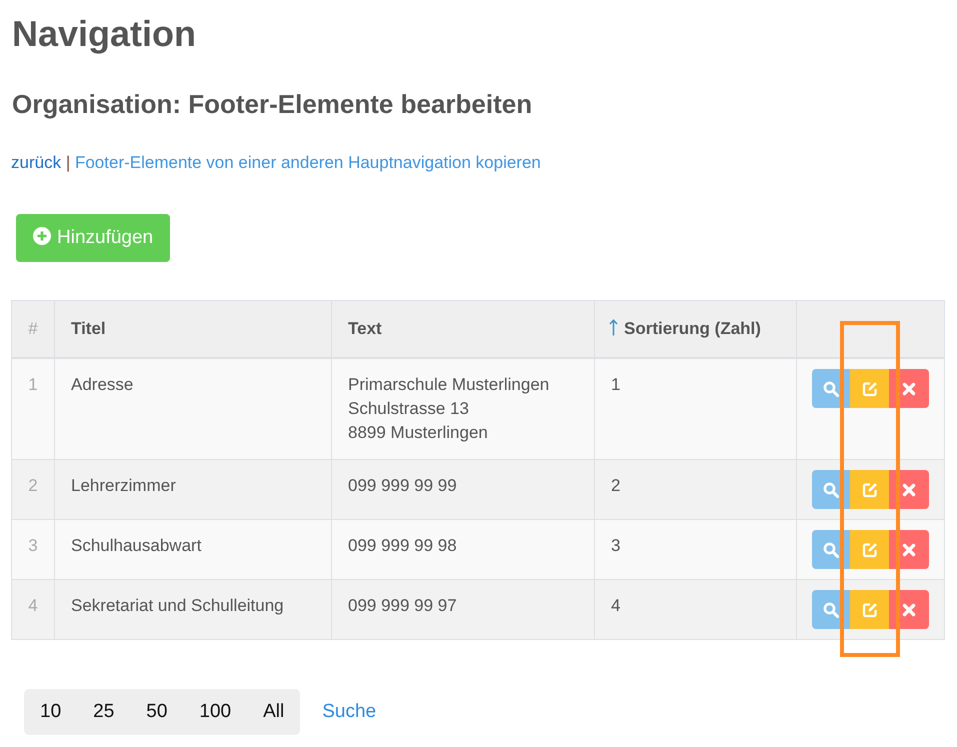 The width and height of the screenshot is (957, 747). Describe the element at coordinates (103, 712) in the screenshot. I see `page-length-option: 25` at that location.